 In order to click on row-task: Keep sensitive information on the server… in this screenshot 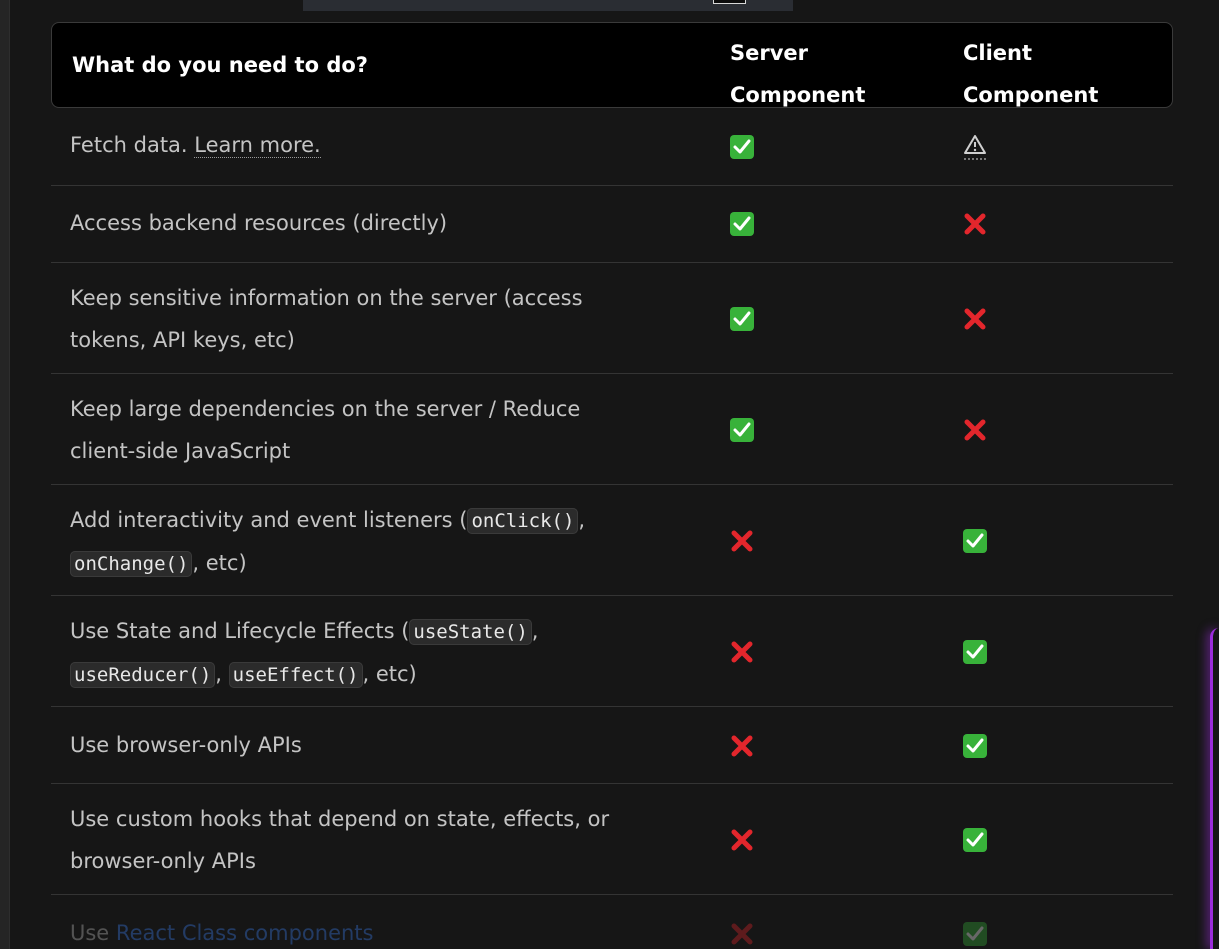, I will do `click(326, 319)`.